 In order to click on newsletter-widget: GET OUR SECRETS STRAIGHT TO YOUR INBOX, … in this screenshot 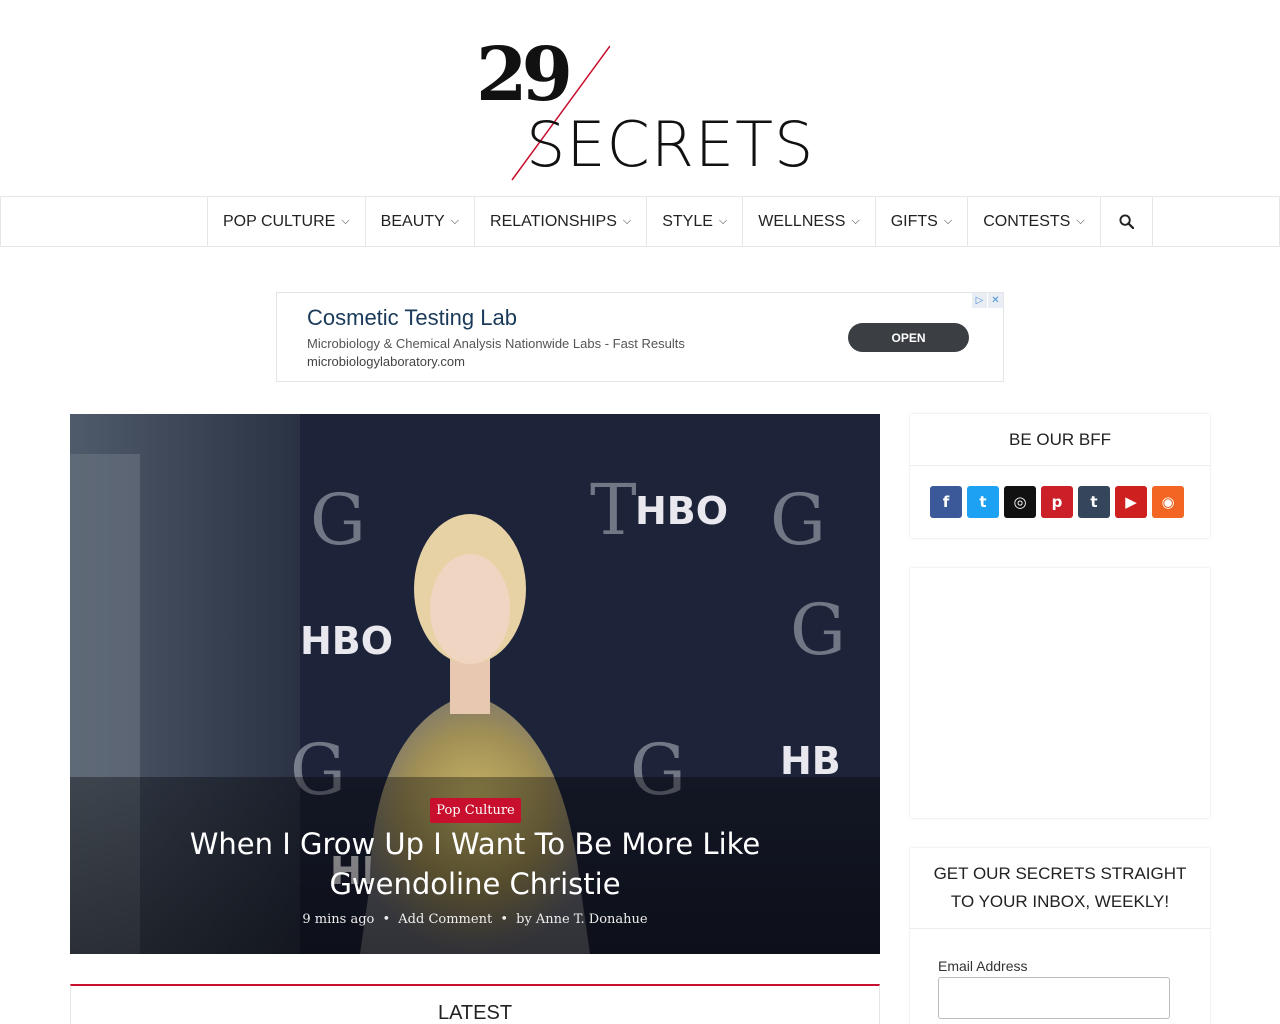, I will do `click(1060, 936)`.